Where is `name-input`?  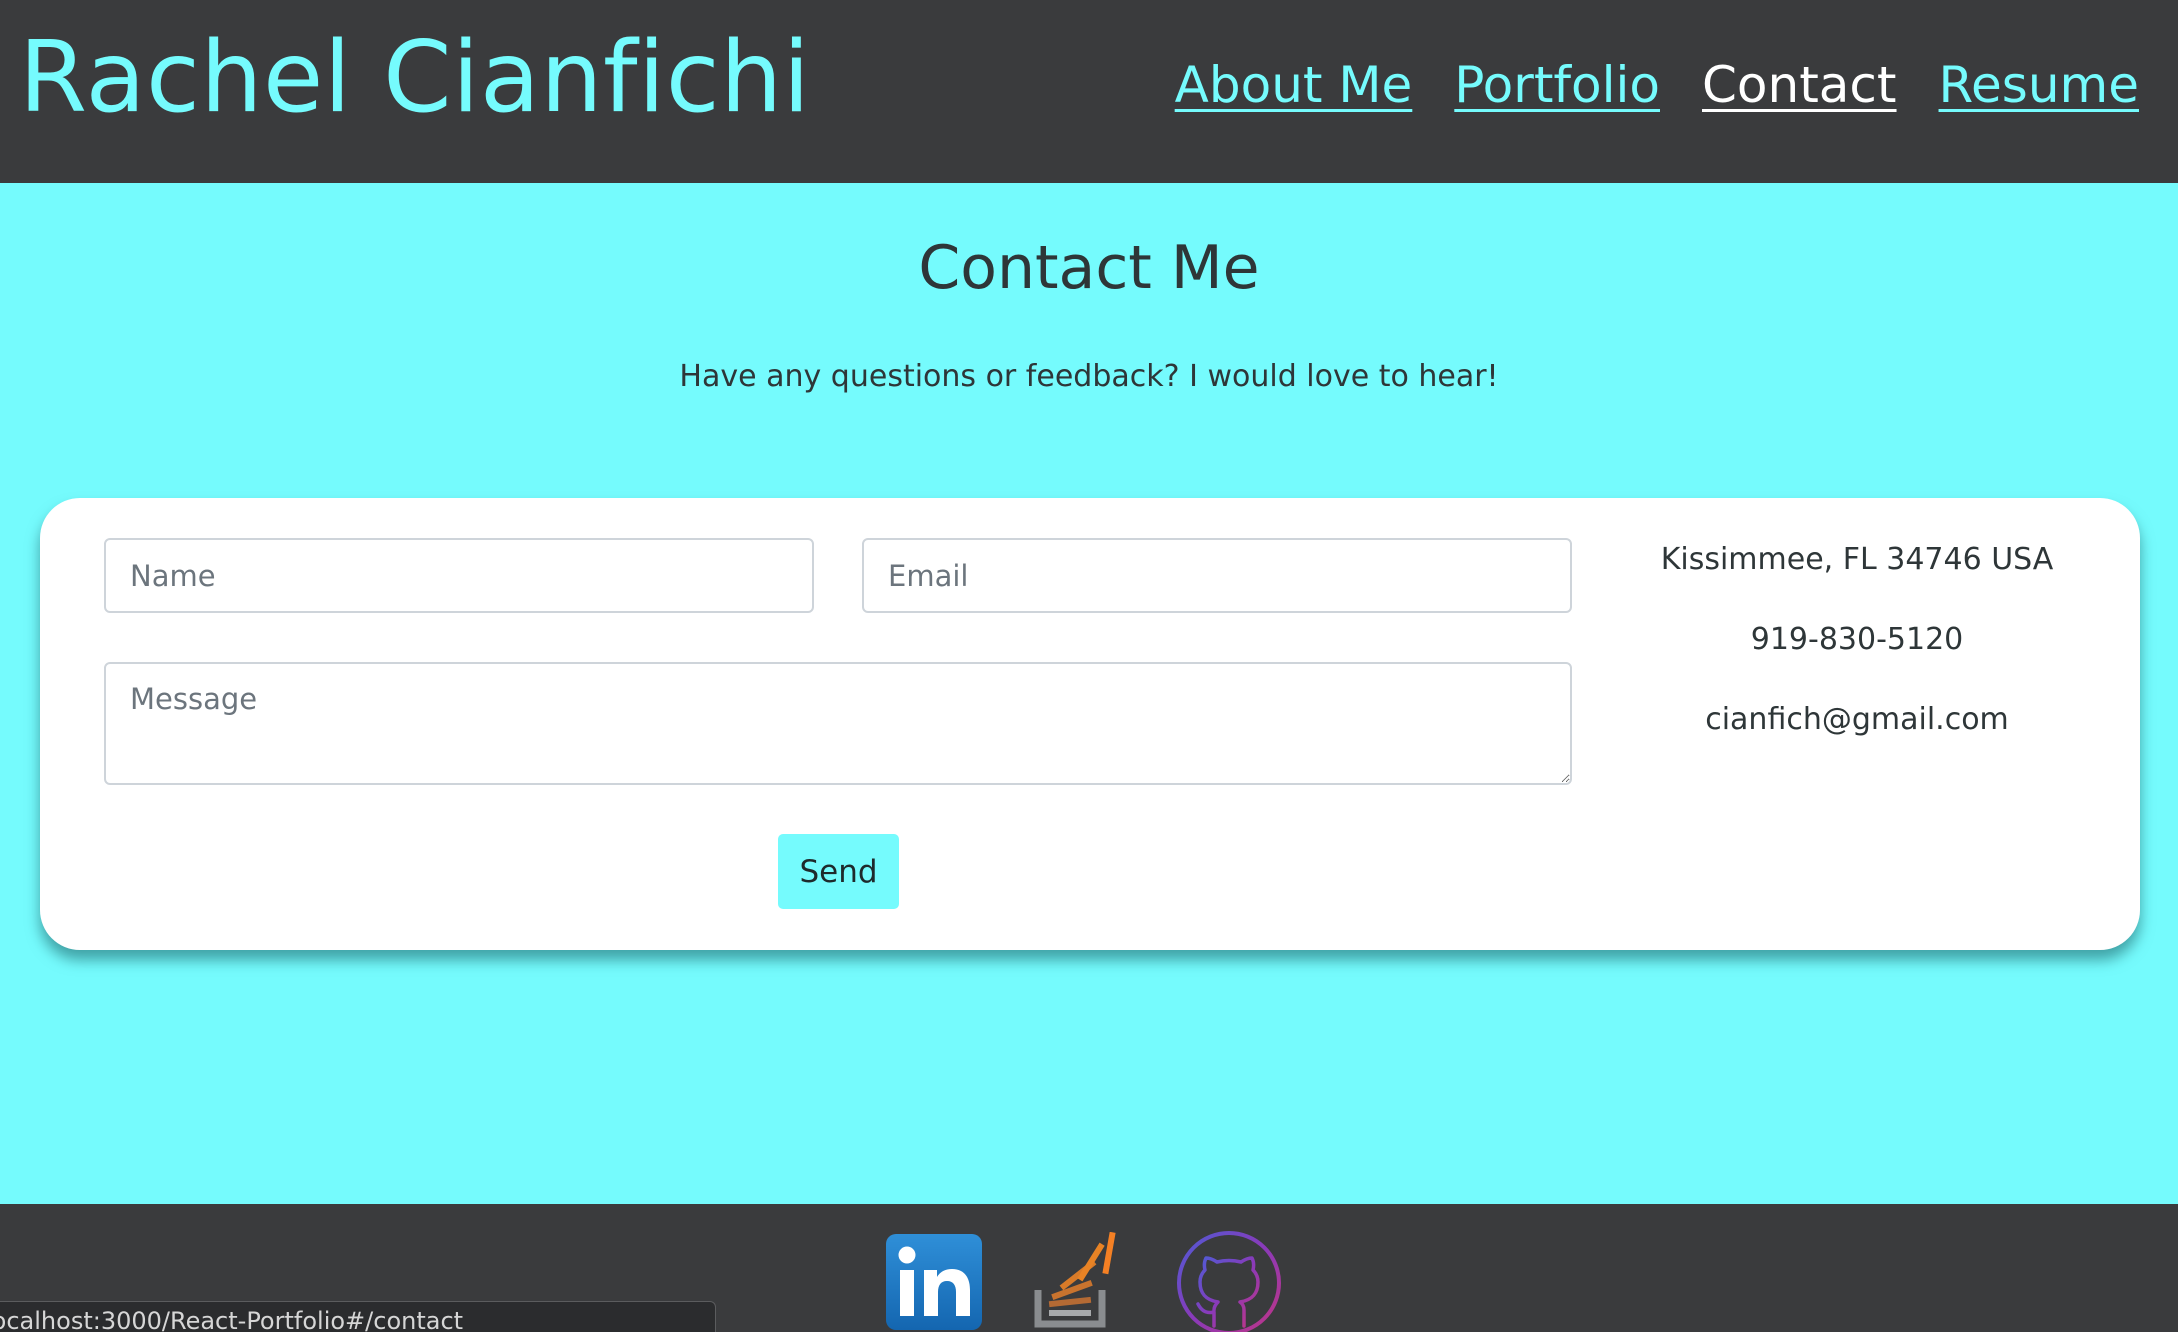 name-input is located at coordinates (459, 575).